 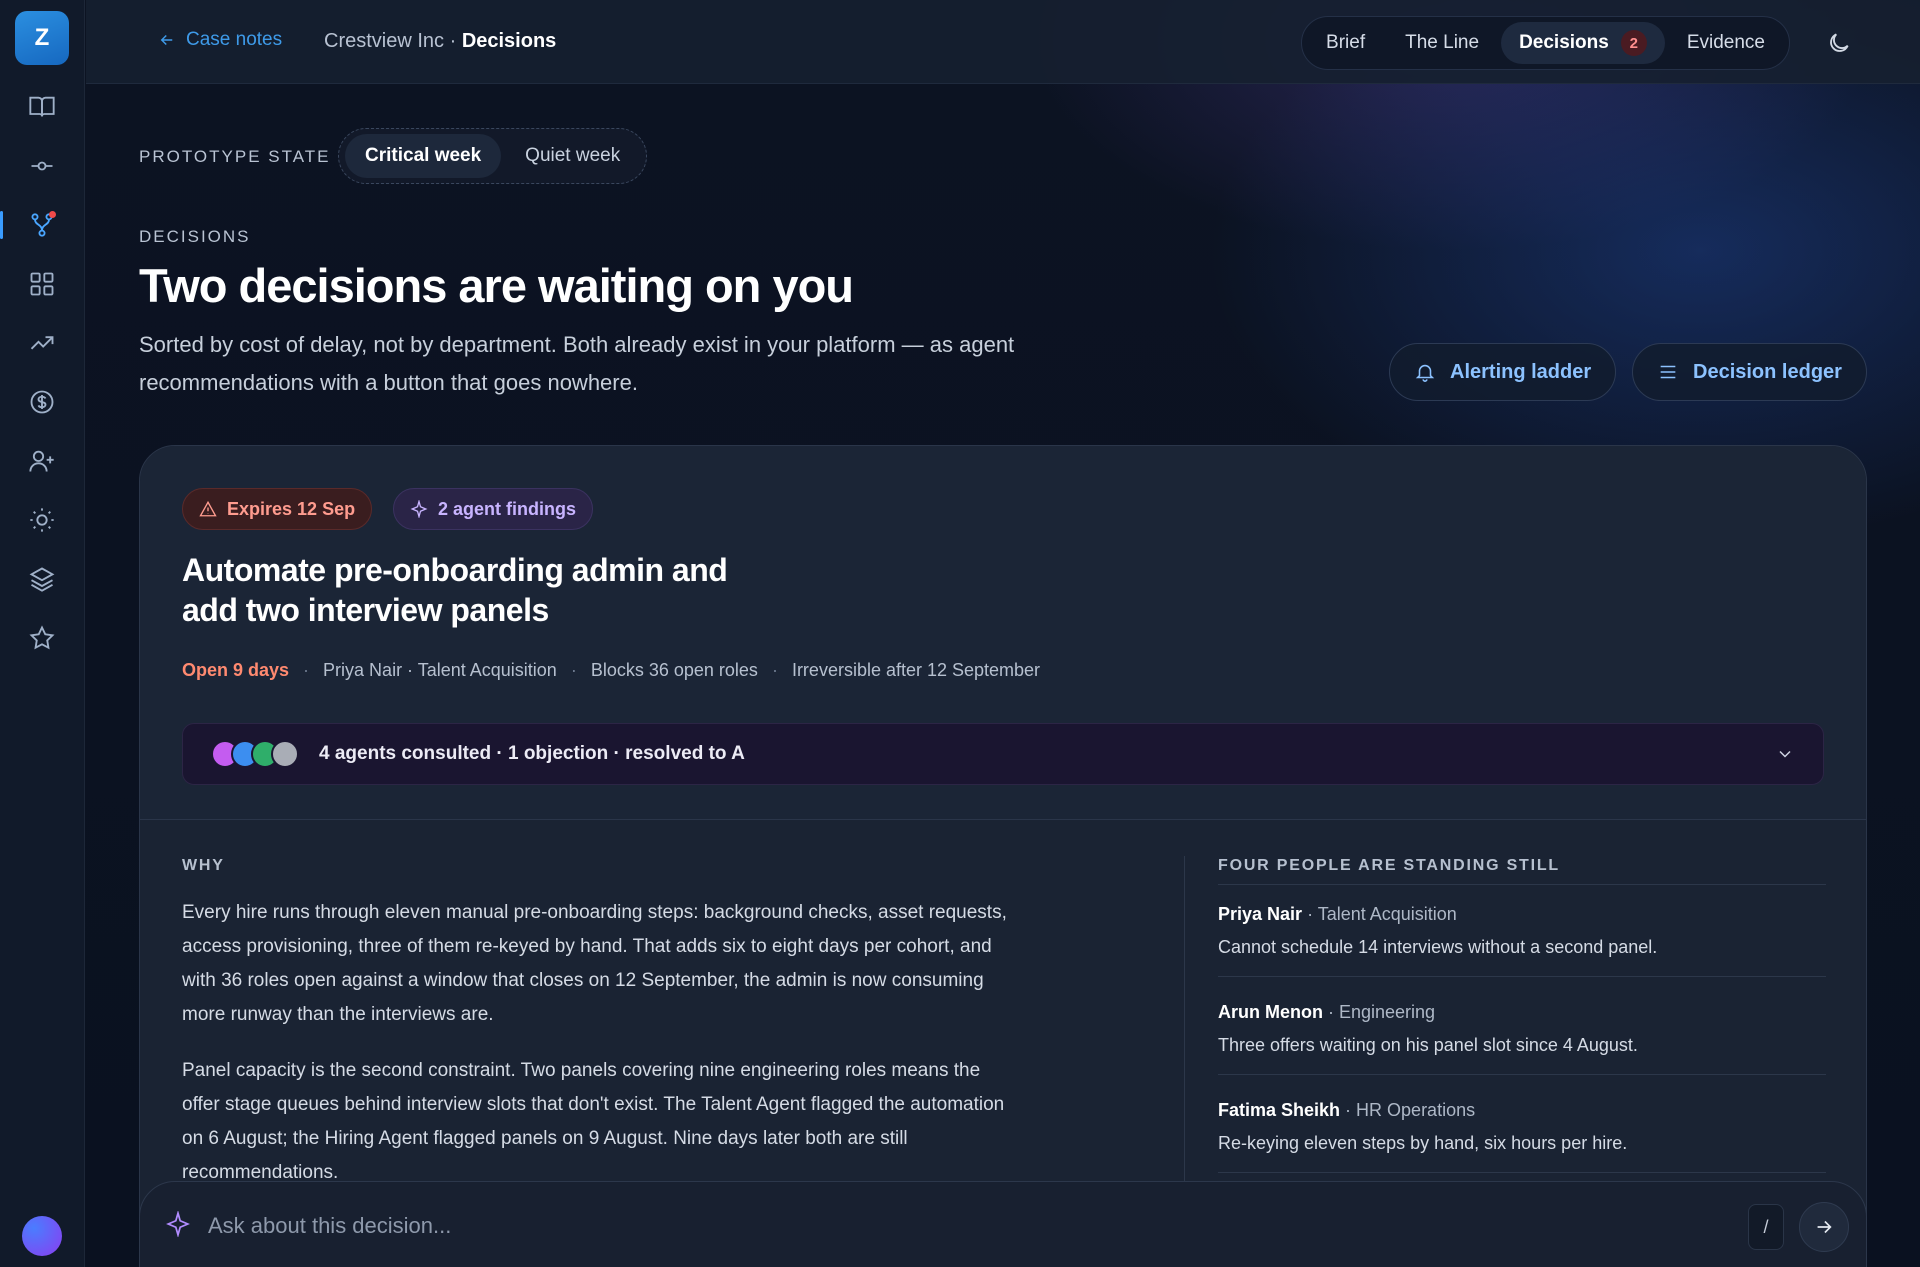 I want to click on why-label: WHY, so click(x=203, y=865).